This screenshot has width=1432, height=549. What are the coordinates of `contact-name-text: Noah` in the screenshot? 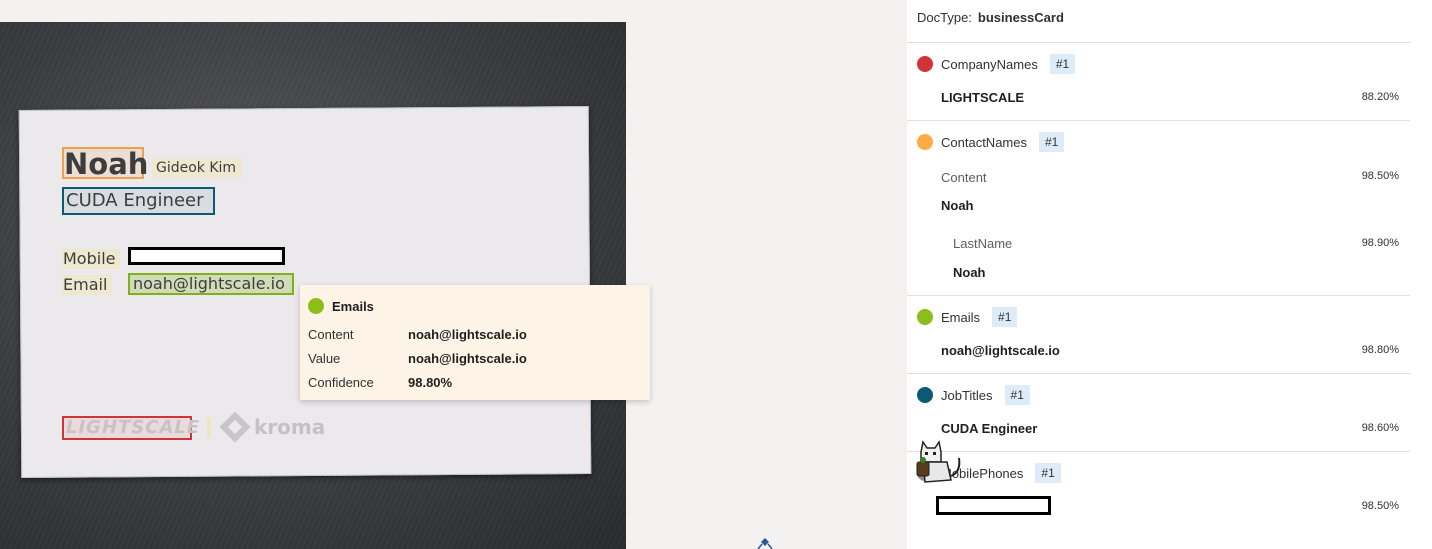 It's located at (106, 164).